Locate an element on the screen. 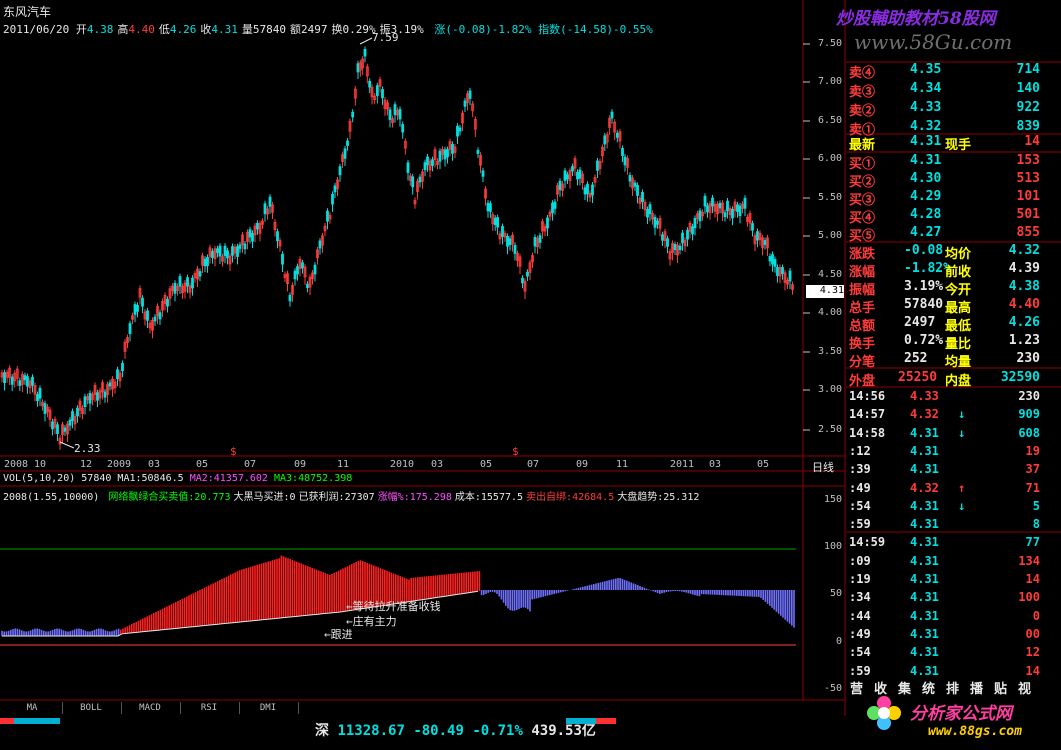 The height and width of the screenshot is (750, 1061). right-tab: 排 is located at coordinates (952, 687).